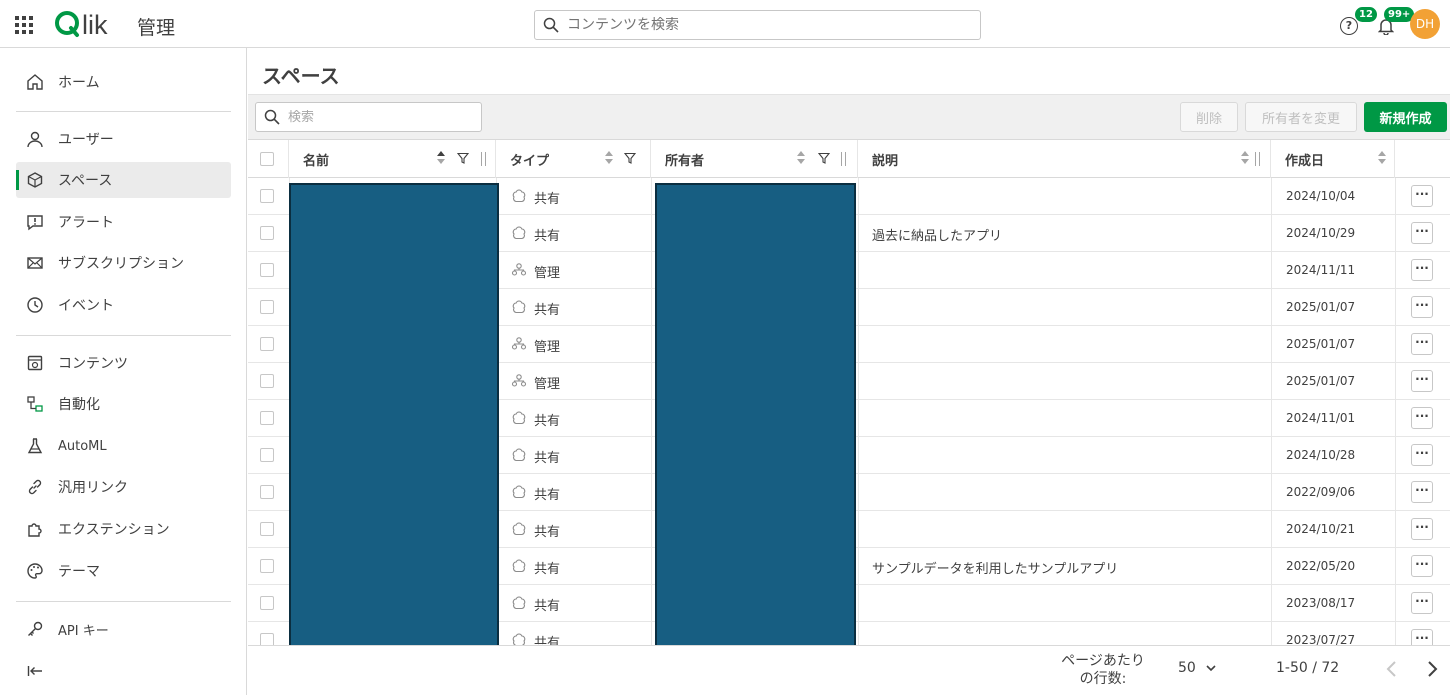  I want to click on sidebar-item-label: アラート, so click(86, 223).